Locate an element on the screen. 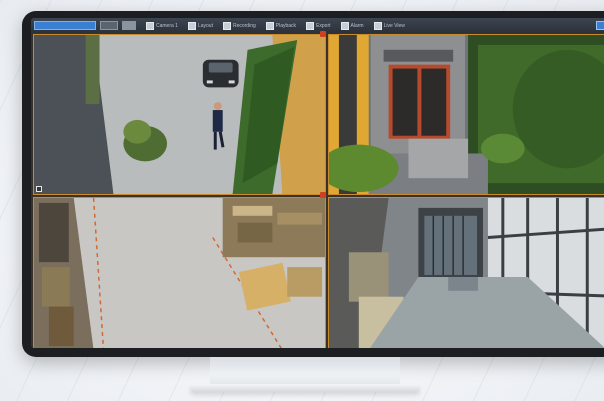 The image size is (604, 401). user-icon is located at coordinates (377, 25).